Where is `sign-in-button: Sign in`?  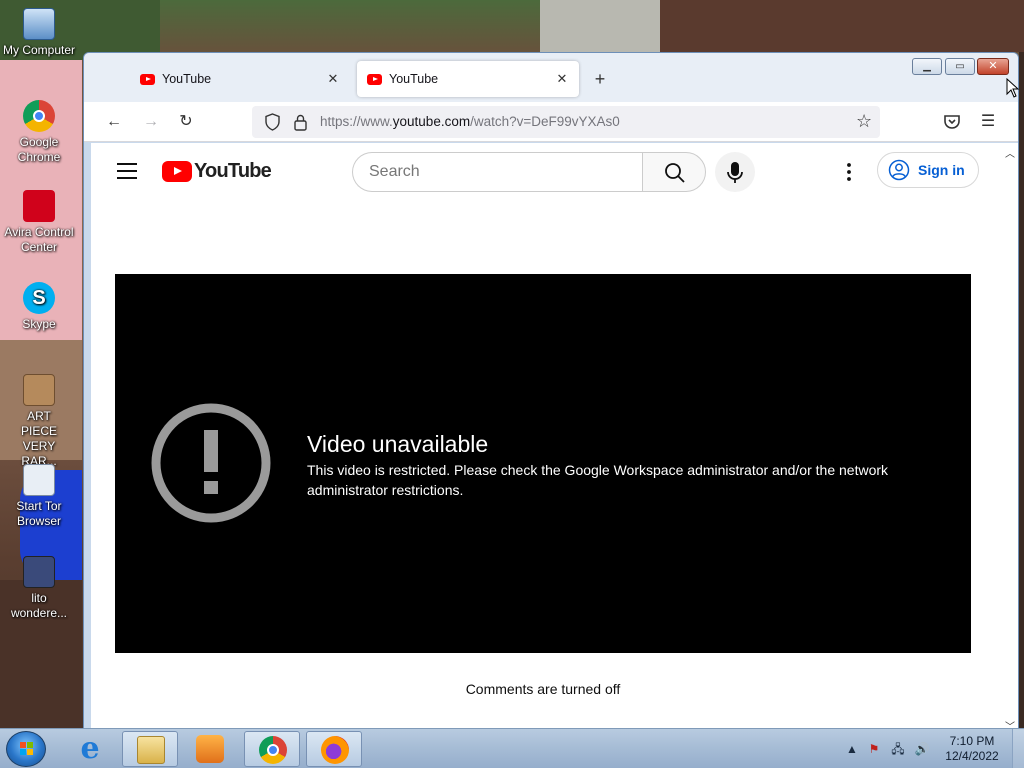 sign-in-button: Sign in is located at coordinates (928, 170).